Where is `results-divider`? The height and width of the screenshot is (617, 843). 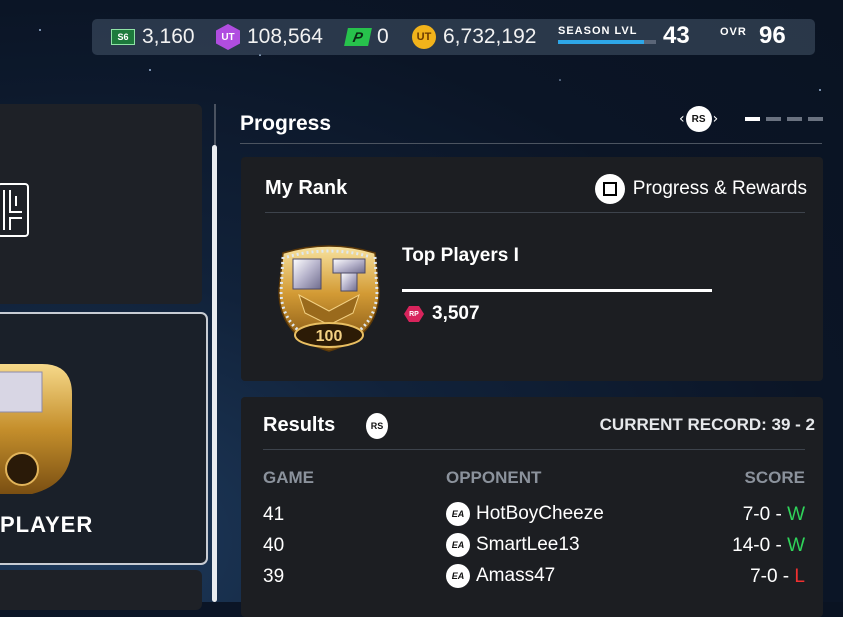 results-divider is located at coordinates (534, 449).